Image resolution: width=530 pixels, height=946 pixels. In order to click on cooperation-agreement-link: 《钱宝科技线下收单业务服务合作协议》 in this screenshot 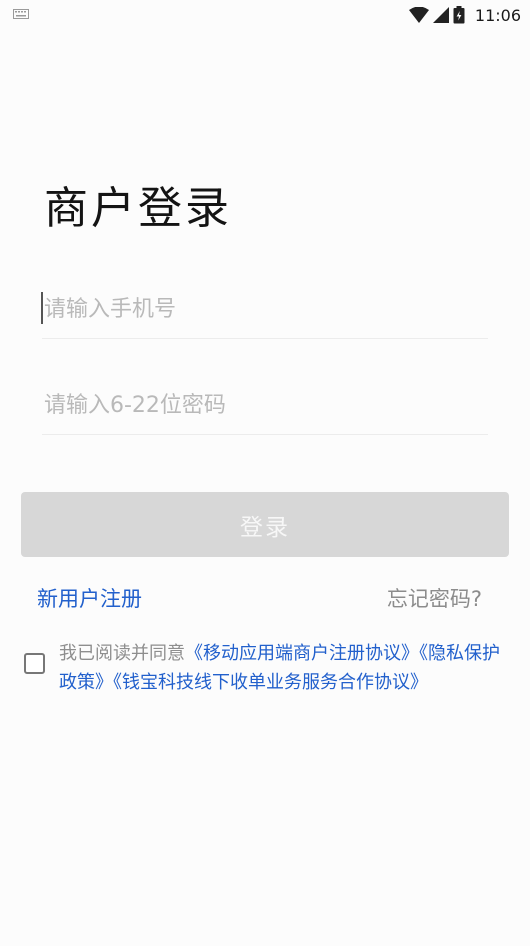, I will do `click(270, 682)`.